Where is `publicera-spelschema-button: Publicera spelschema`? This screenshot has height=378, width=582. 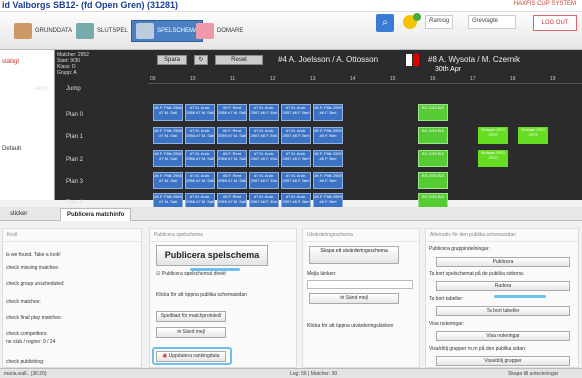
publicera-spelschema-button: Publicera spelschema is located at coordinates (212, 255).